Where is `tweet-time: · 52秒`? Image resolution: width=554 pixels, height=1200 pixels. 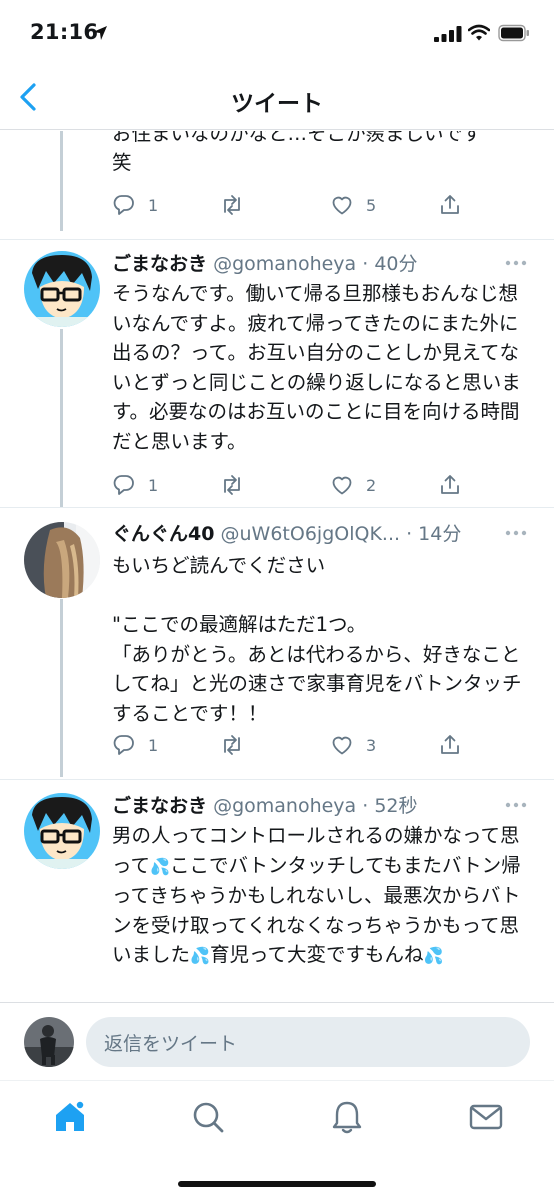
tweet-time: · 52秒 is located at coordinates (390, 806).